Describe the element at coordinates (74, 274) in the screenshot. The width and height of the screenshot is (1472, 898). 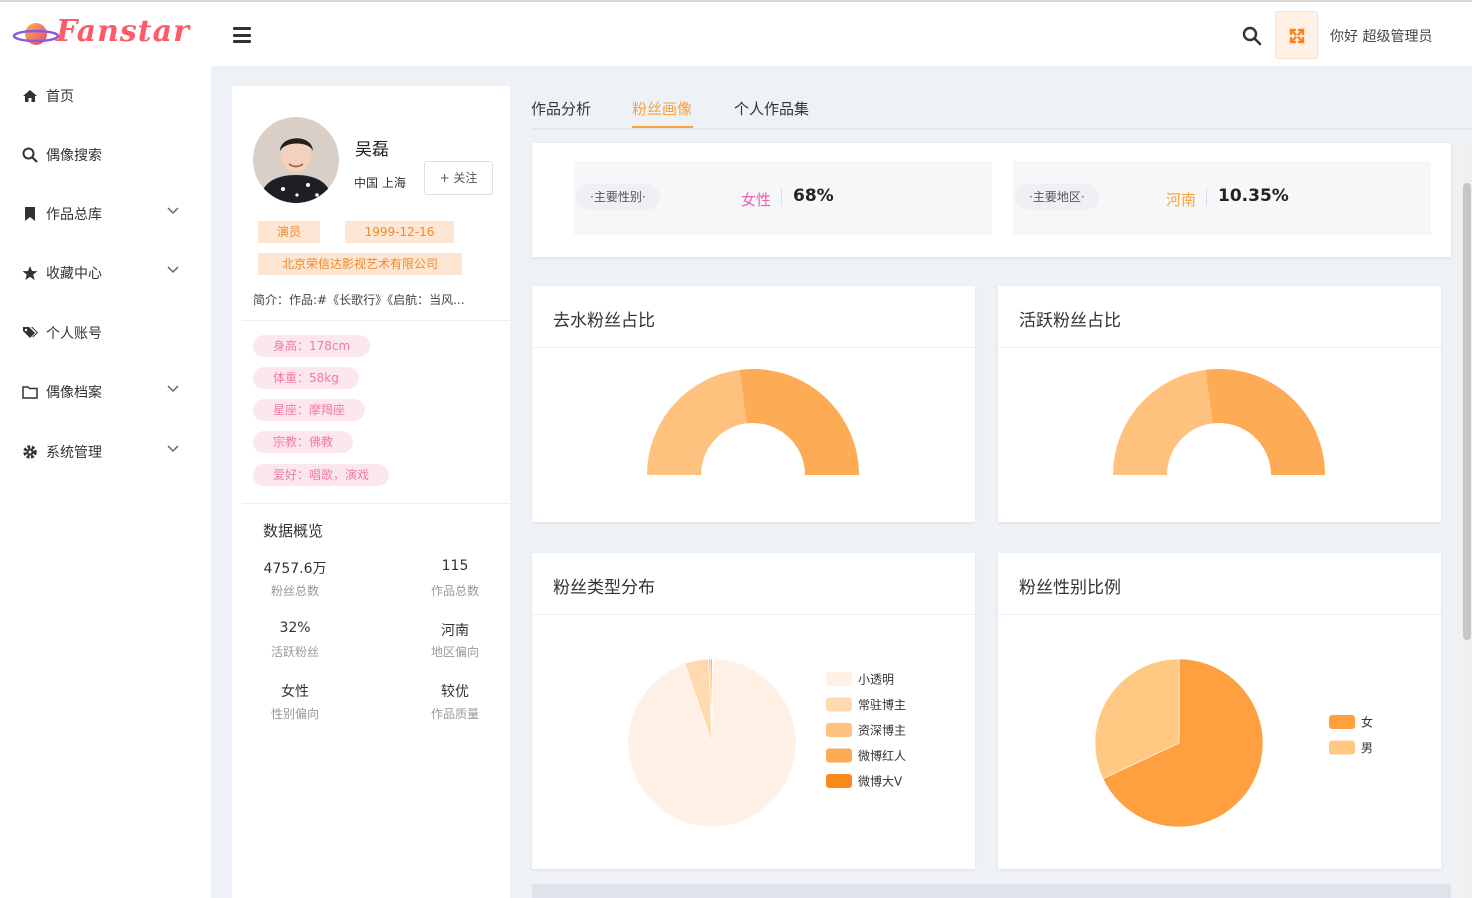
I see `sidebar-item-label: 收藏中心` at that location.